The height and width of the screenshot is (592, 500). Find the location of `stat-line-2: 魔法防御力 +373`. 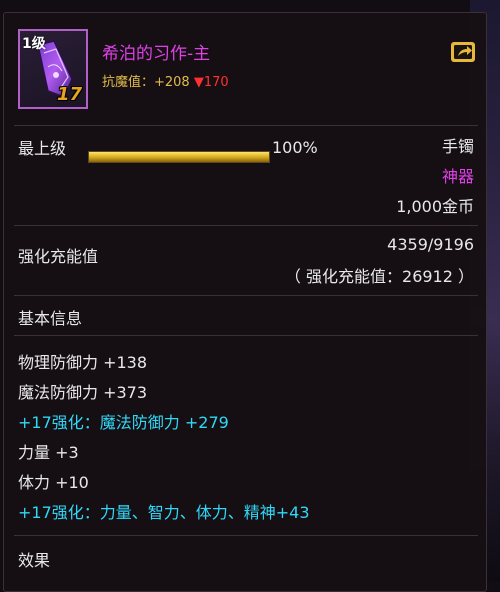

stat-line-2: 魔法防御力 +373 is located at coordinates (83, 392).